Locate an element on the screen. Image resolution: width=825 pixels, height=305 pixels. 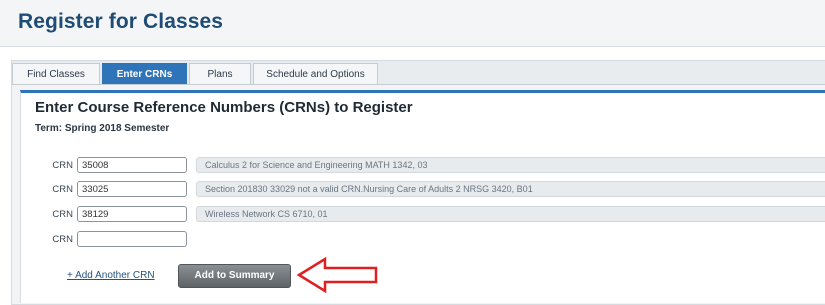
red-arrow-icon is located at coordinates (337, 275).